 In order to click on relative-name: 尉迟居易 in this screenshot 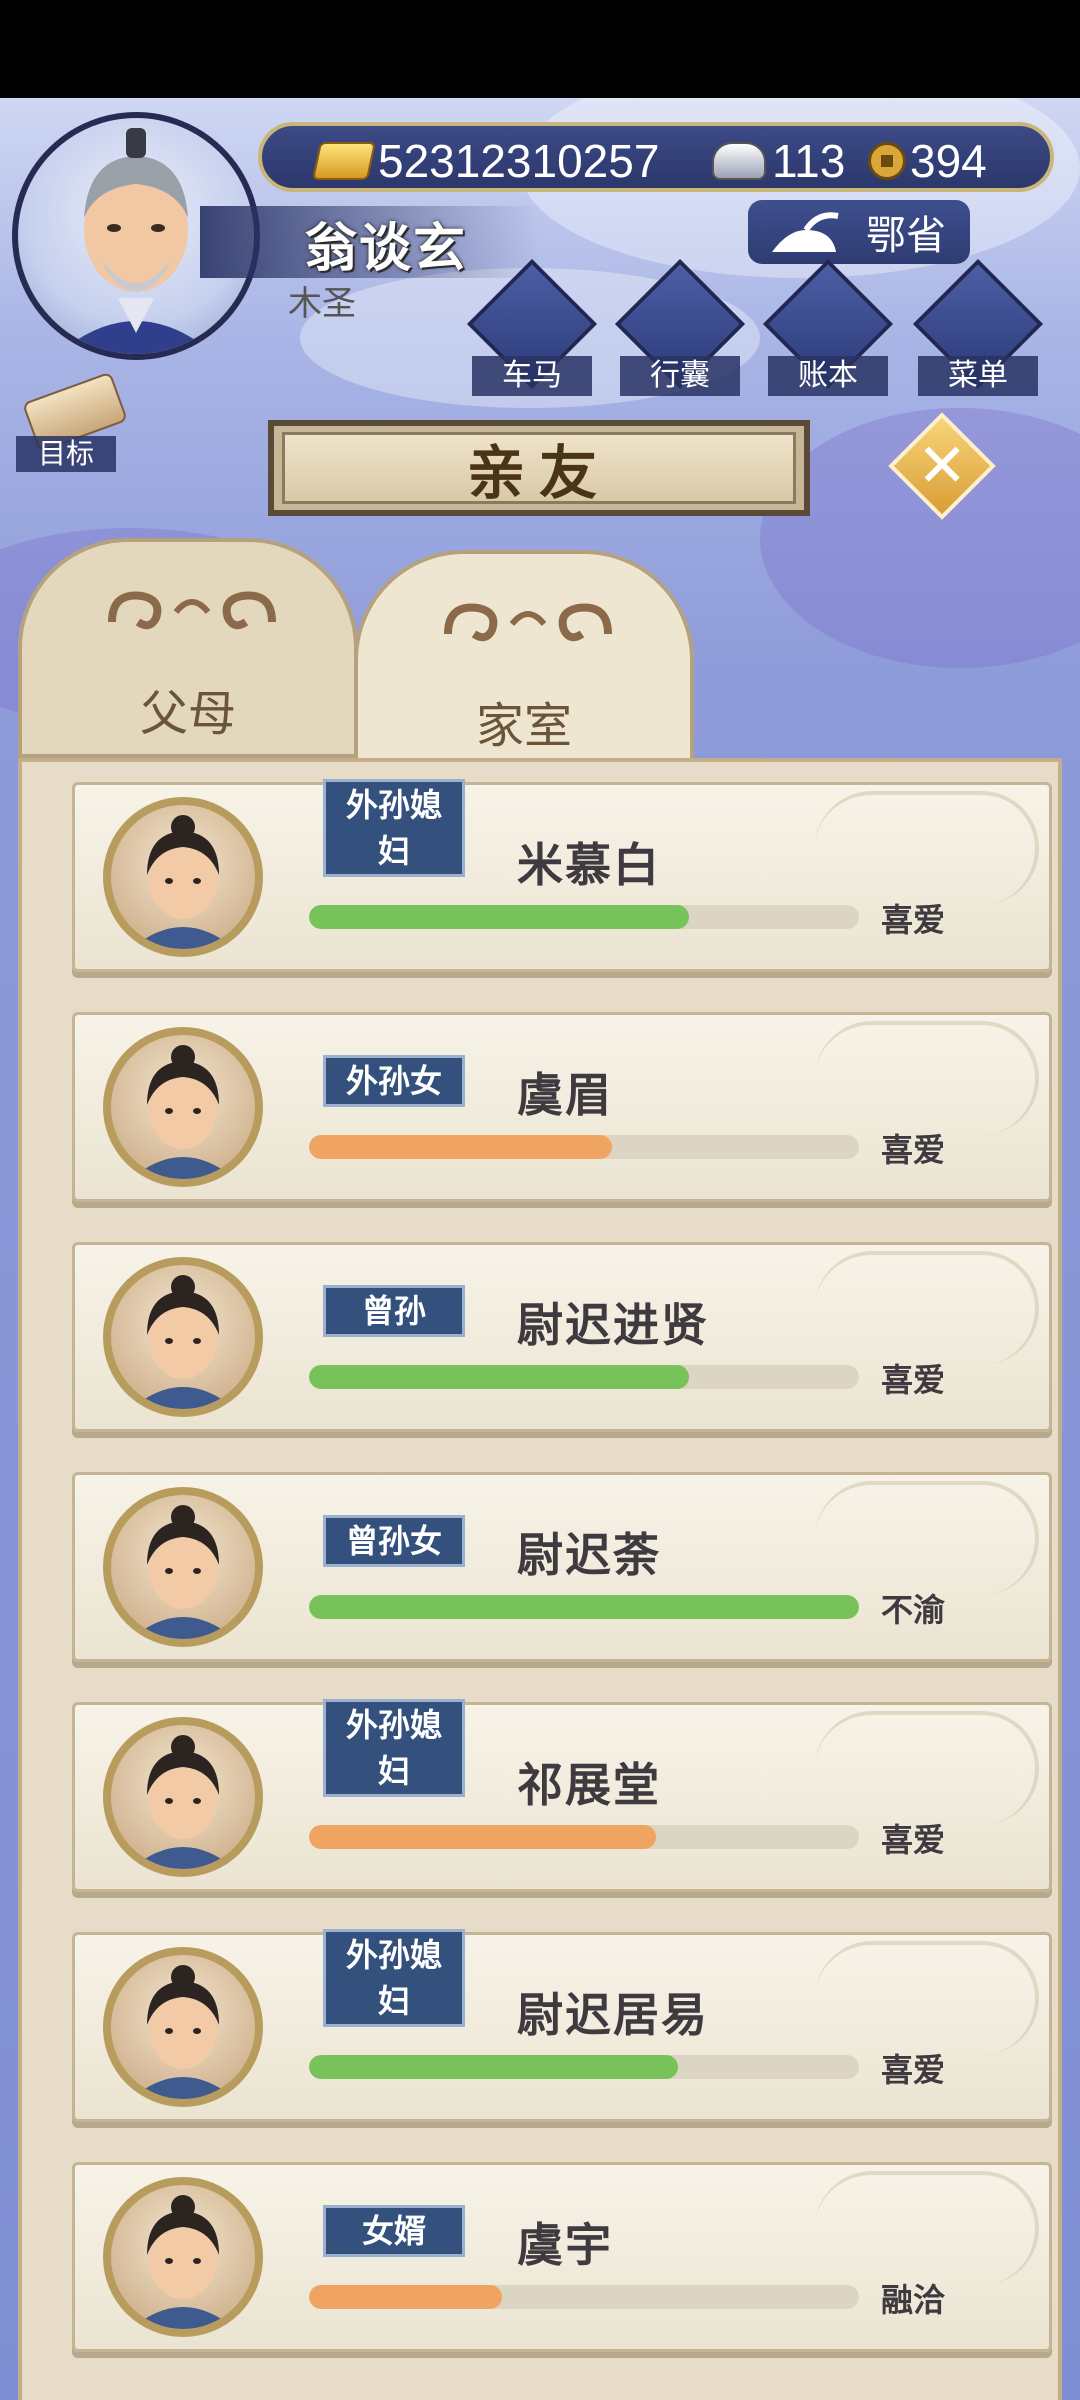, I will do `click(613, 2015)`.